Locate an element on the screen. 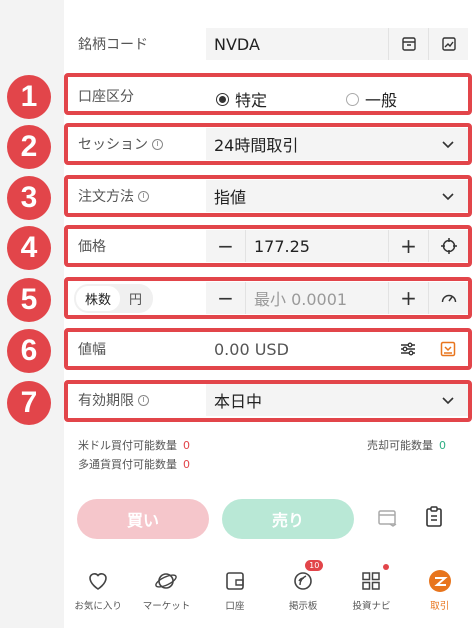  nav-label: 掲示板 is located at coordinates (303, 606).